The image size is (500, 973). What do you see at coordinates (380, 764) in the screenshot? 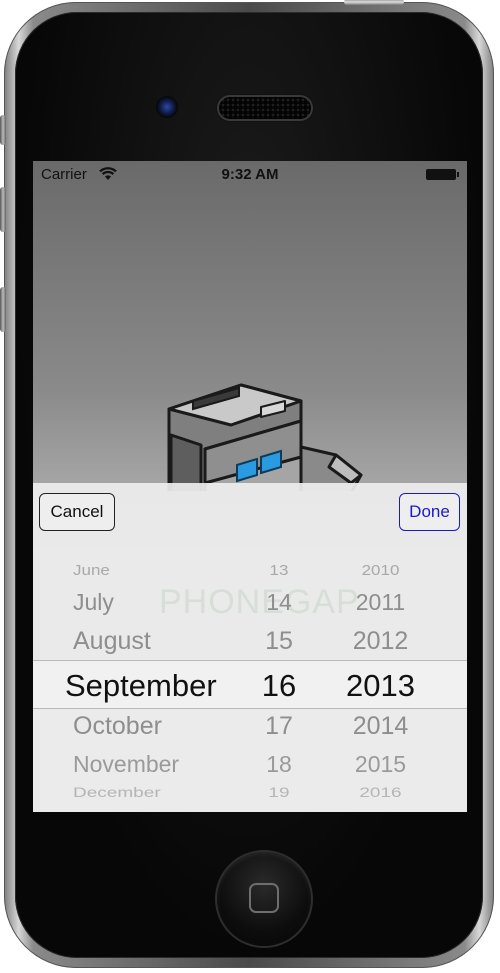
I see `year-row: 2015` at bounding box center [380, 764].